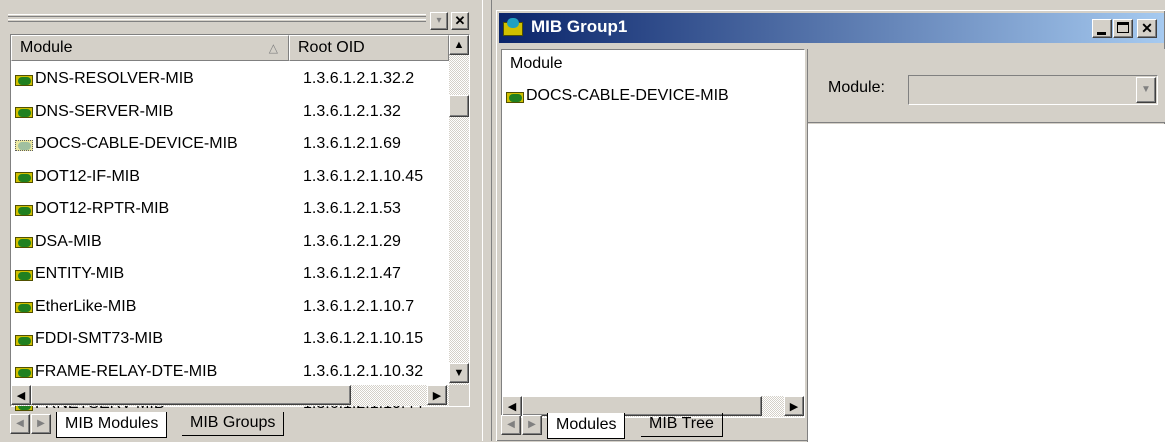 The width and height of the screenshot is (1165, 442). I want to click on module-label: Module:, so click(856, 87).